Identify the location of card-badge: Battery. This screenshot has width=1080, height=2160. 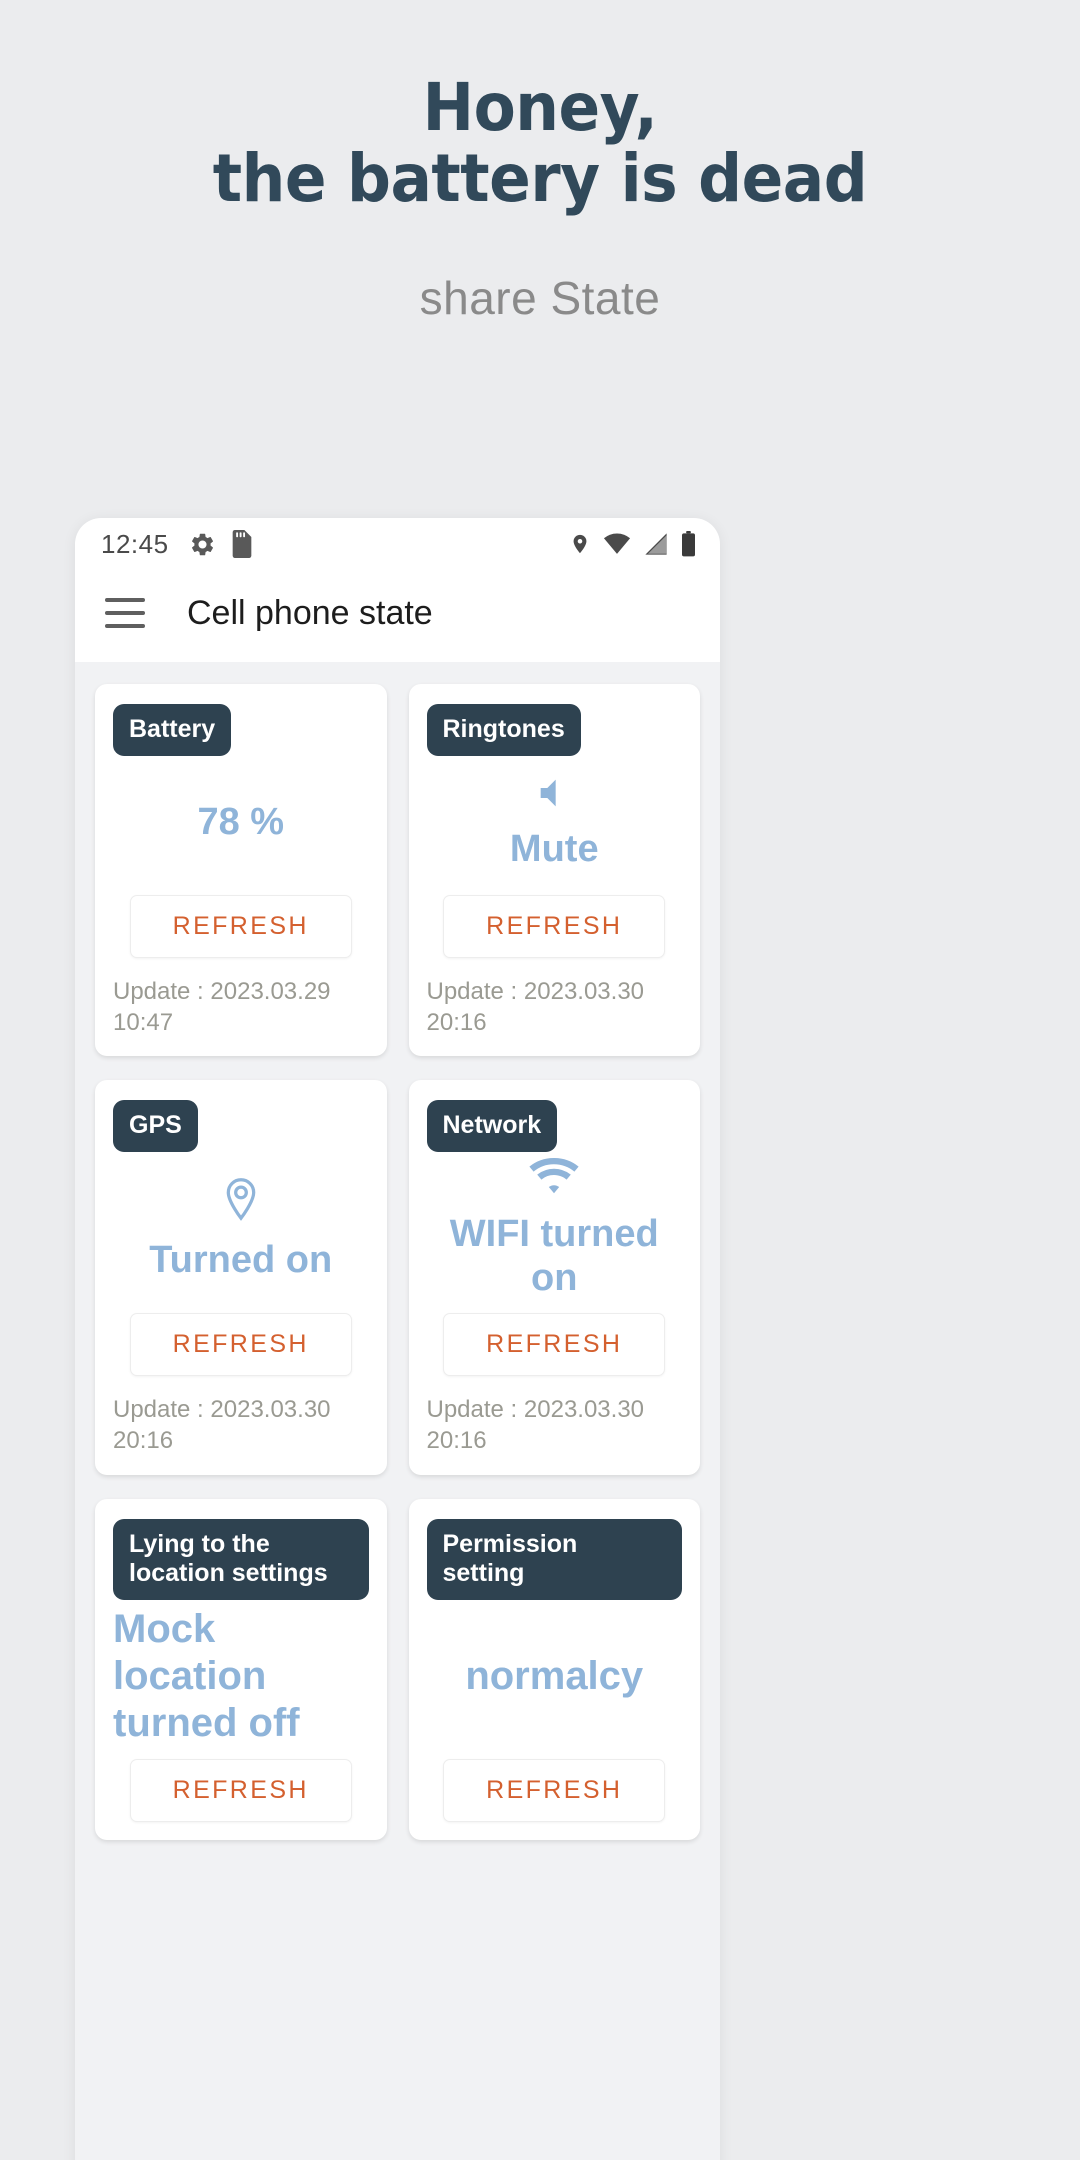
(172, 730).